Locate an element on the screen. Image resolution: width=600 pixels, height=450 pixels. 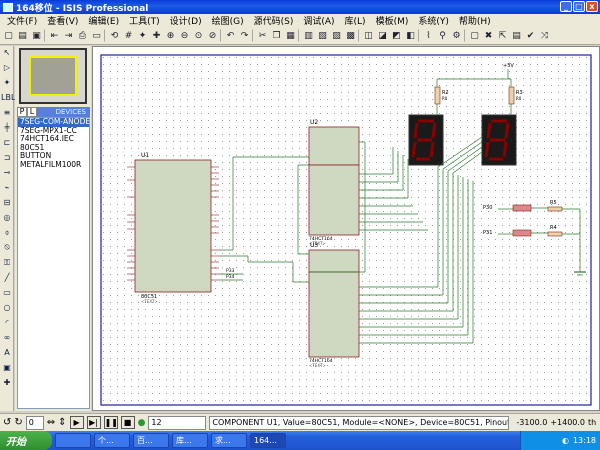
print-icon: ⎙ is located at coordinates (82, 35).